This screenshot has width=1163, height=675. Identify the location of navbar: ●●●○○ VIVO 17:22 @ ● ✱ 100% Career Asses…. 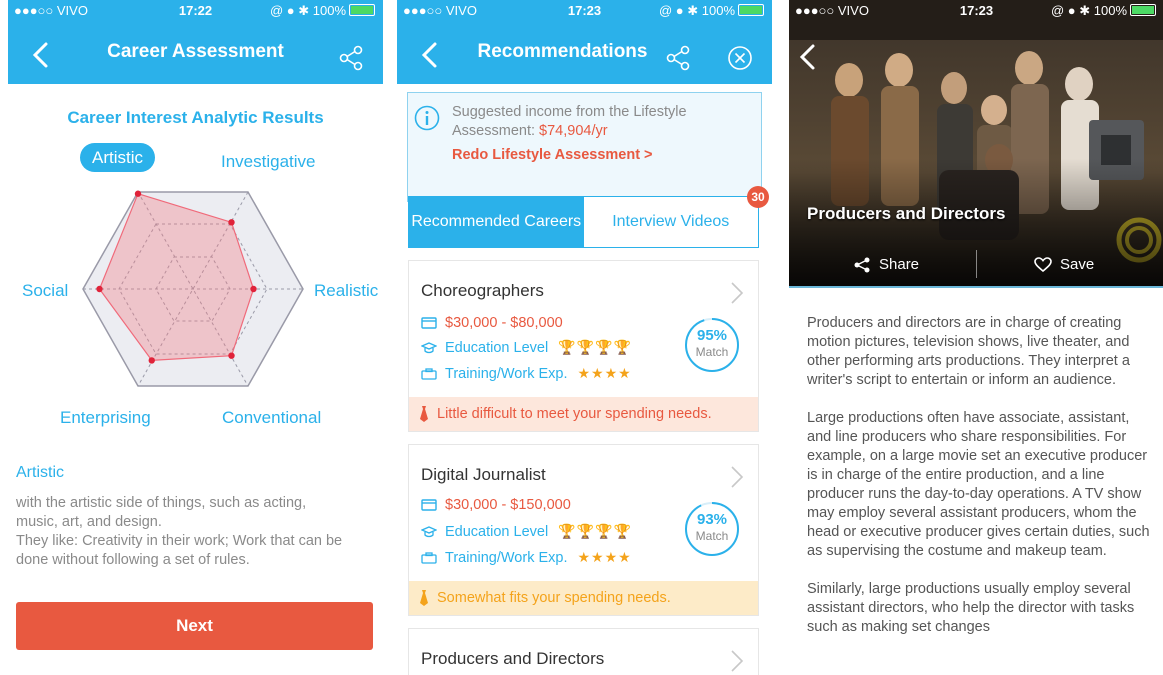
(195, 42).